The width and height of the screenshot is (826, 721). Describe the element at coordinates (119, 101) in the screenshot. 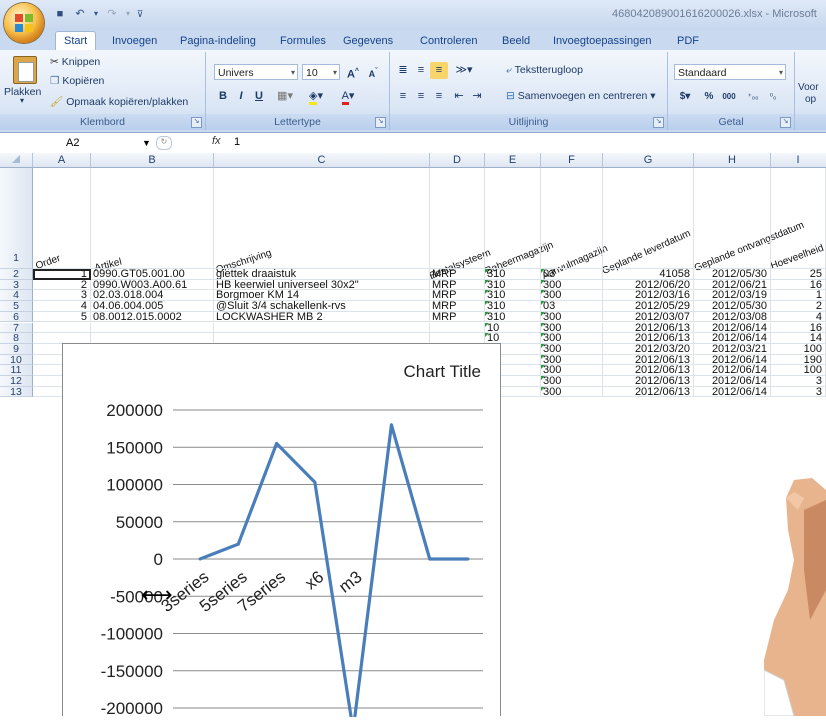

I see `format-painter-button: 🖌 Opmaak kopiëren/plakken` at that location.